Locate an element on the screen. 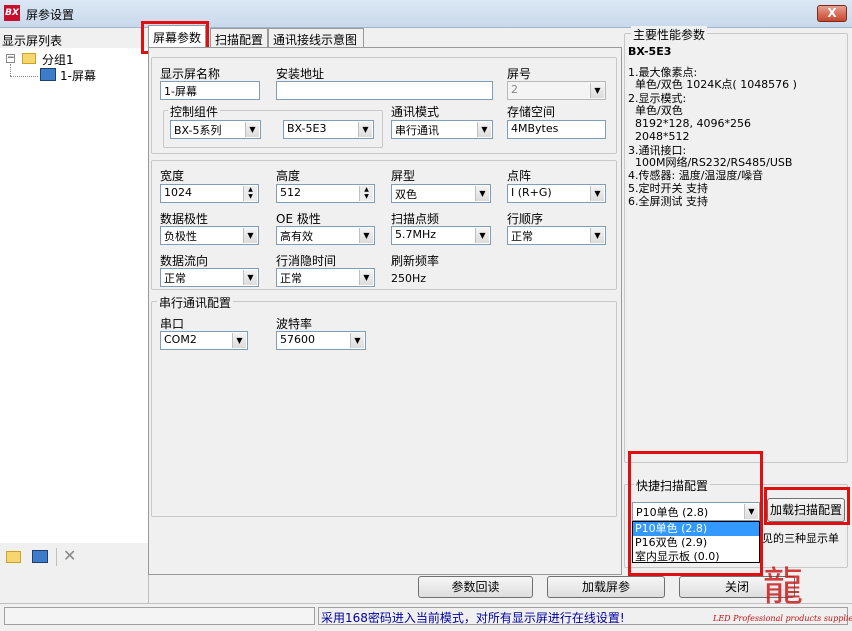  baud-label: 波特率 is located at coordinates (294, 324).